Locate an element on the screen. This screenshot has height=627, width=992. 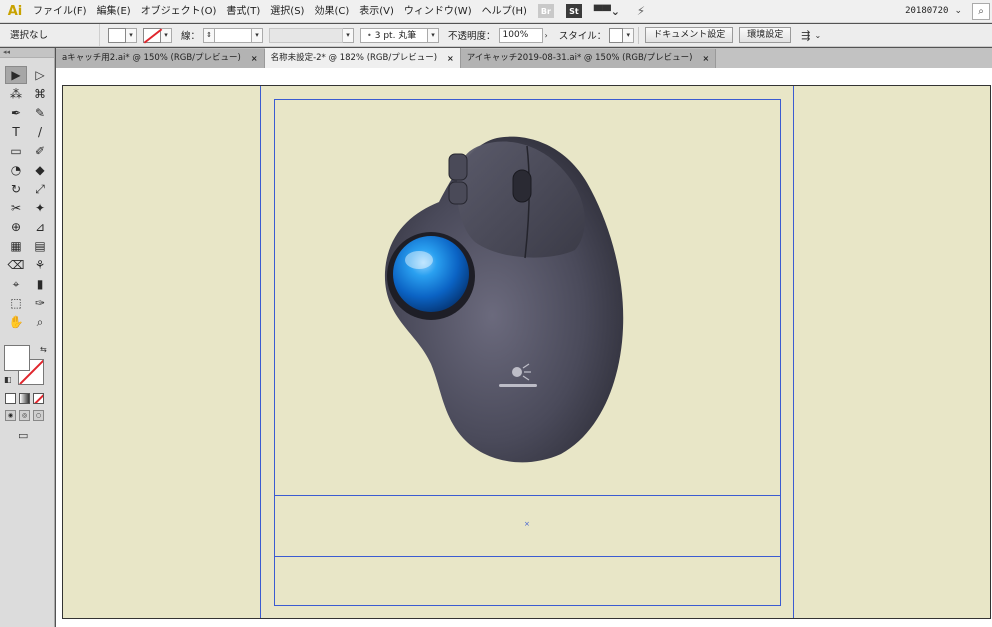
swap-fill-stroke-icon: ⇆ is located at coordinates (43, 349).